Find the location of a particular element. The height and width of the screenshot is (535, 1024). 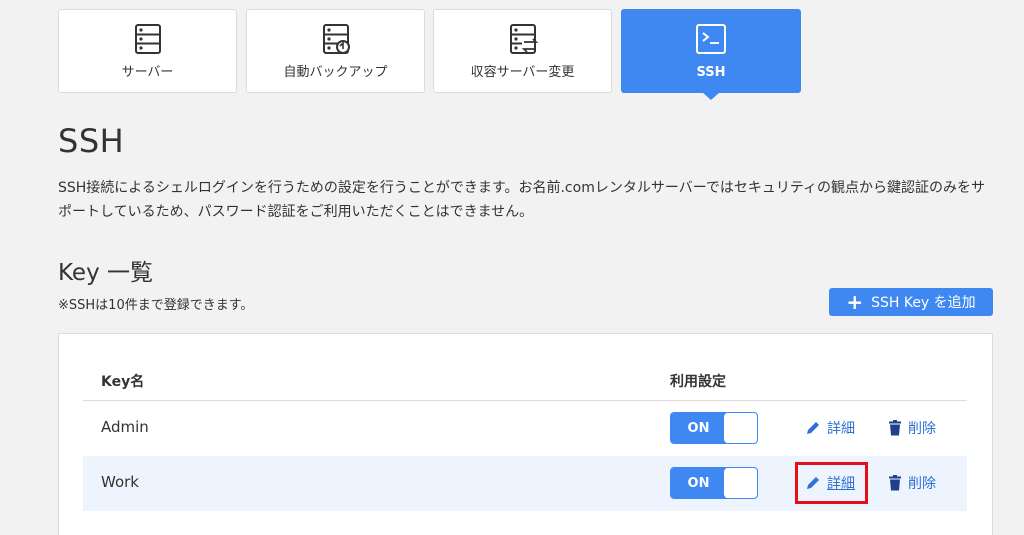

table-row: Admin ON 詳細 削除 is located at coordinates (525, 428).